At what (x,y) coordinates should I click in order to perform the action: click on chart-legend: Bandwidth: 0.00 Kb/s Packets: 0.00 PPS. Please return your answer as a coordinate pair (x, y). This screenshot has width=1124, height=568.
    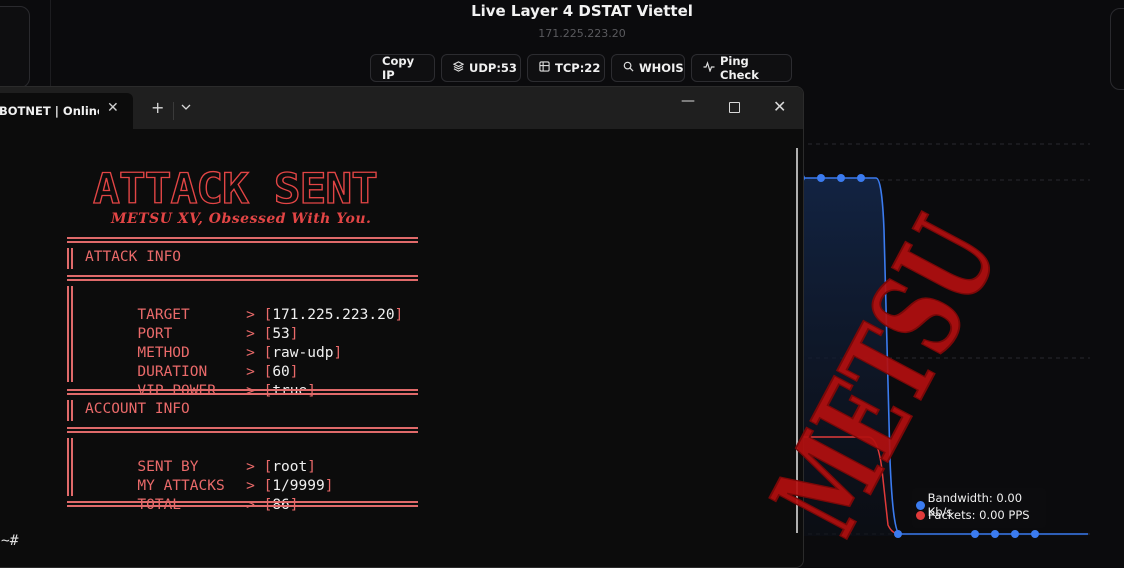
    Looking at the image, I should click on (979, 508).